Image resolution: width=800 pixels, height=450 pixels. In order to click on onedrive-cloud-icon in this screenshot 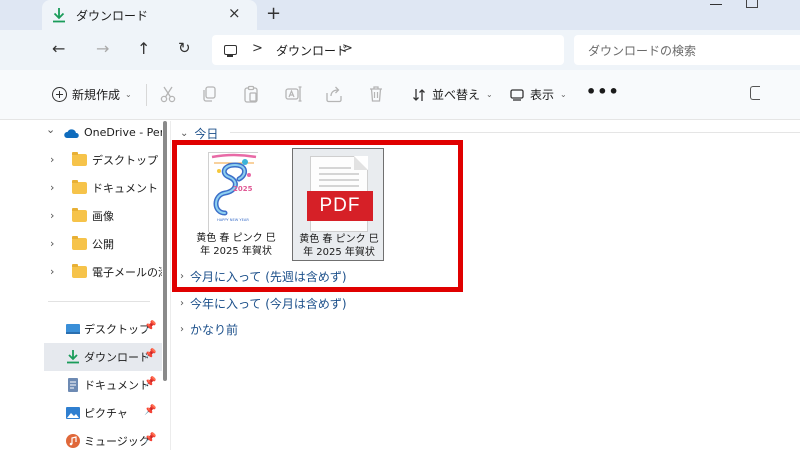, I will do `click(71, 133)`.